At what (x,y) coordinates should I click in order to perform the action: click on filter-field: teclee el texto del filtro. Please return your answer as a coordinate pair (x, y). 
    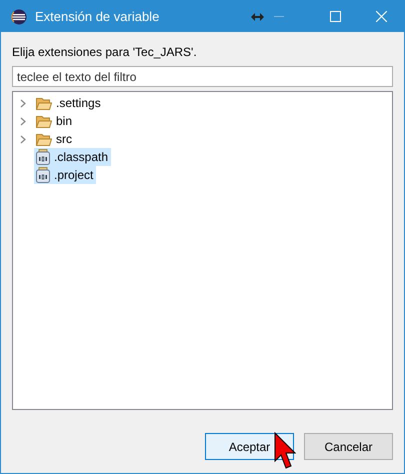
    Looking at the image, I should click on (202, 76).